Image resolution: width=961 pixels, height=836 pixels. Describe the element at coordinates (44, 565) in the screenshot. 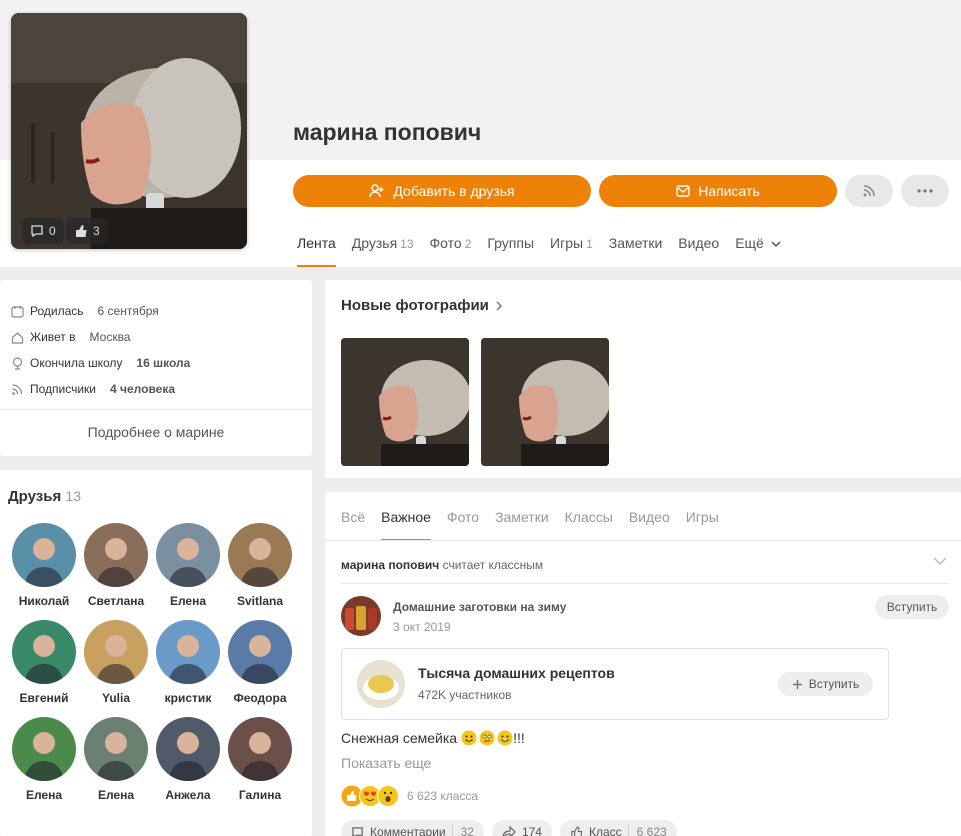

I see `friend-item: Николай` at that location.